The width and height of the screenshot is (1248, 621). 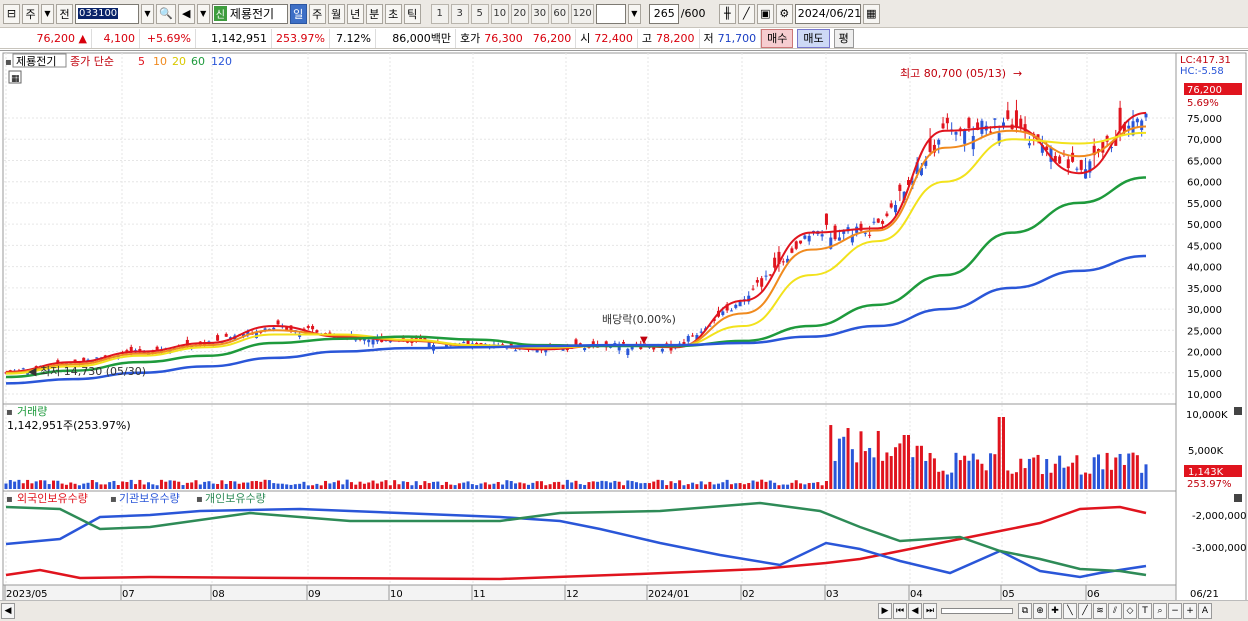 I want to click on scroll-play-icon: ▶, so click(x=885, y=611).